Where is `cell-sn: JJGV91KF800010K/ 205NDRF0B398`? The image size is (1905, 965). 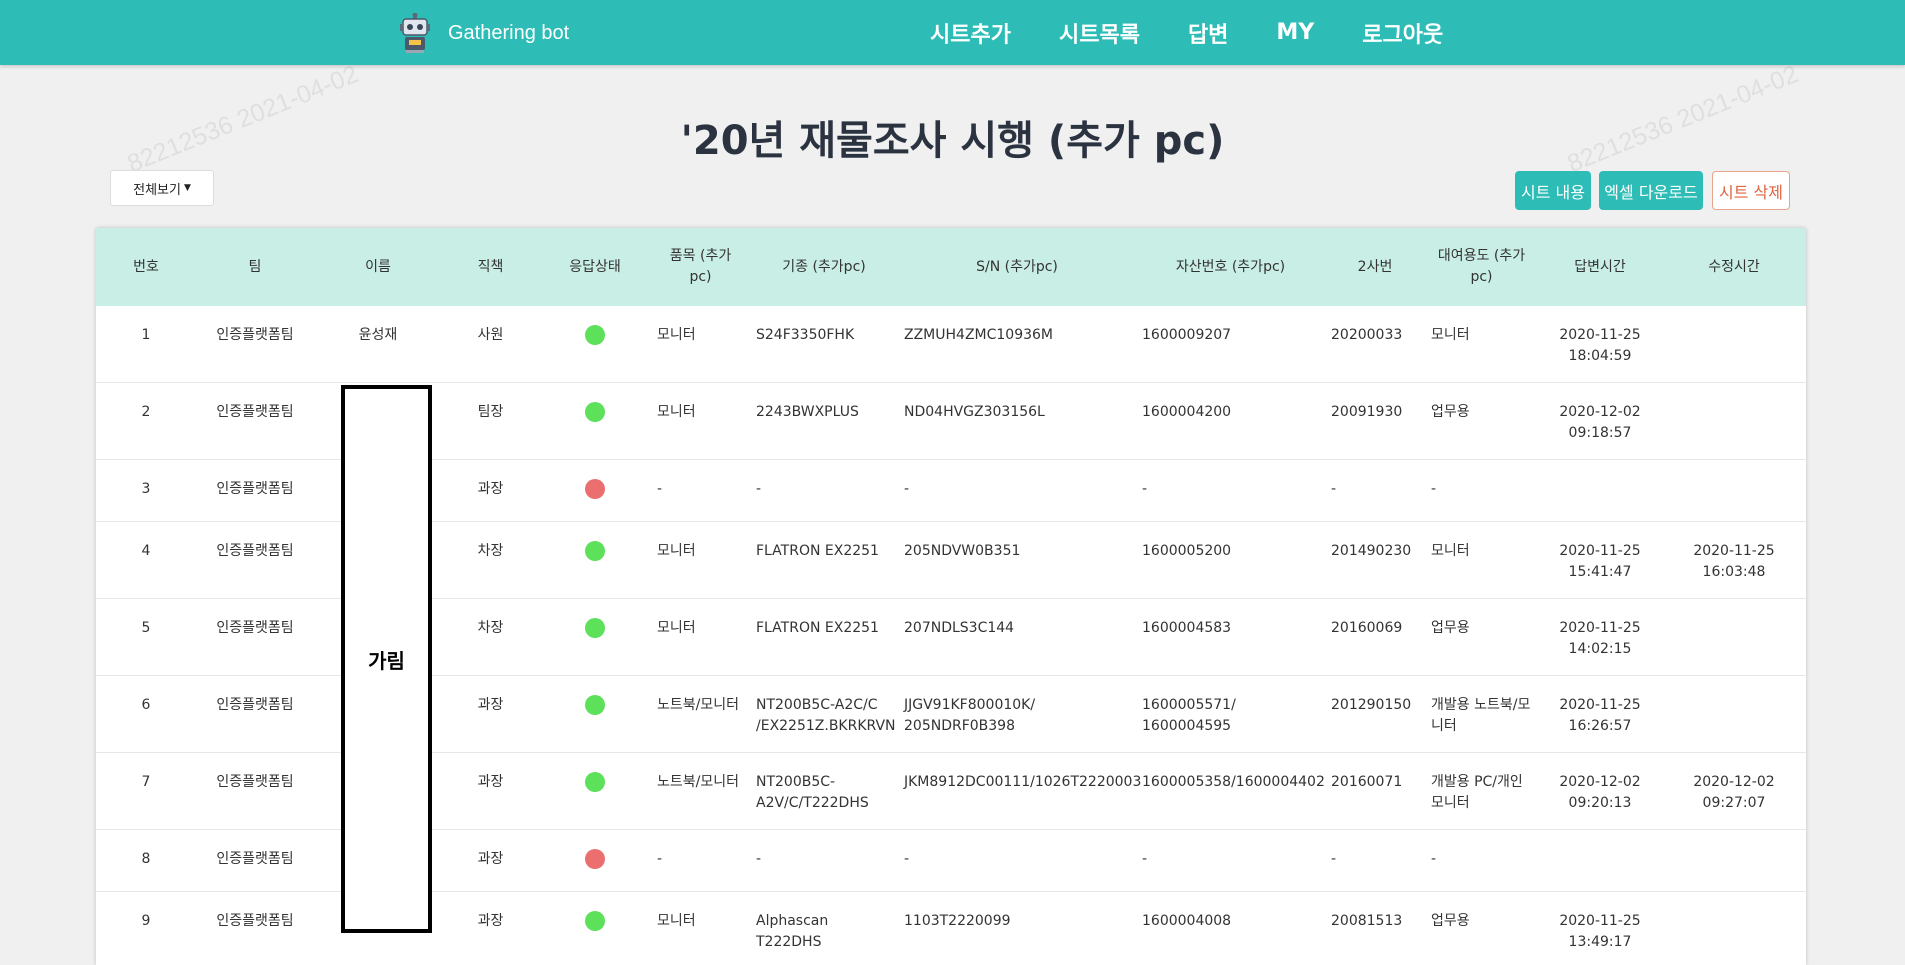
cell-sn: JJGV91KF800010K/ 205NDRF0B398 is located at coordinates (1017, 714).